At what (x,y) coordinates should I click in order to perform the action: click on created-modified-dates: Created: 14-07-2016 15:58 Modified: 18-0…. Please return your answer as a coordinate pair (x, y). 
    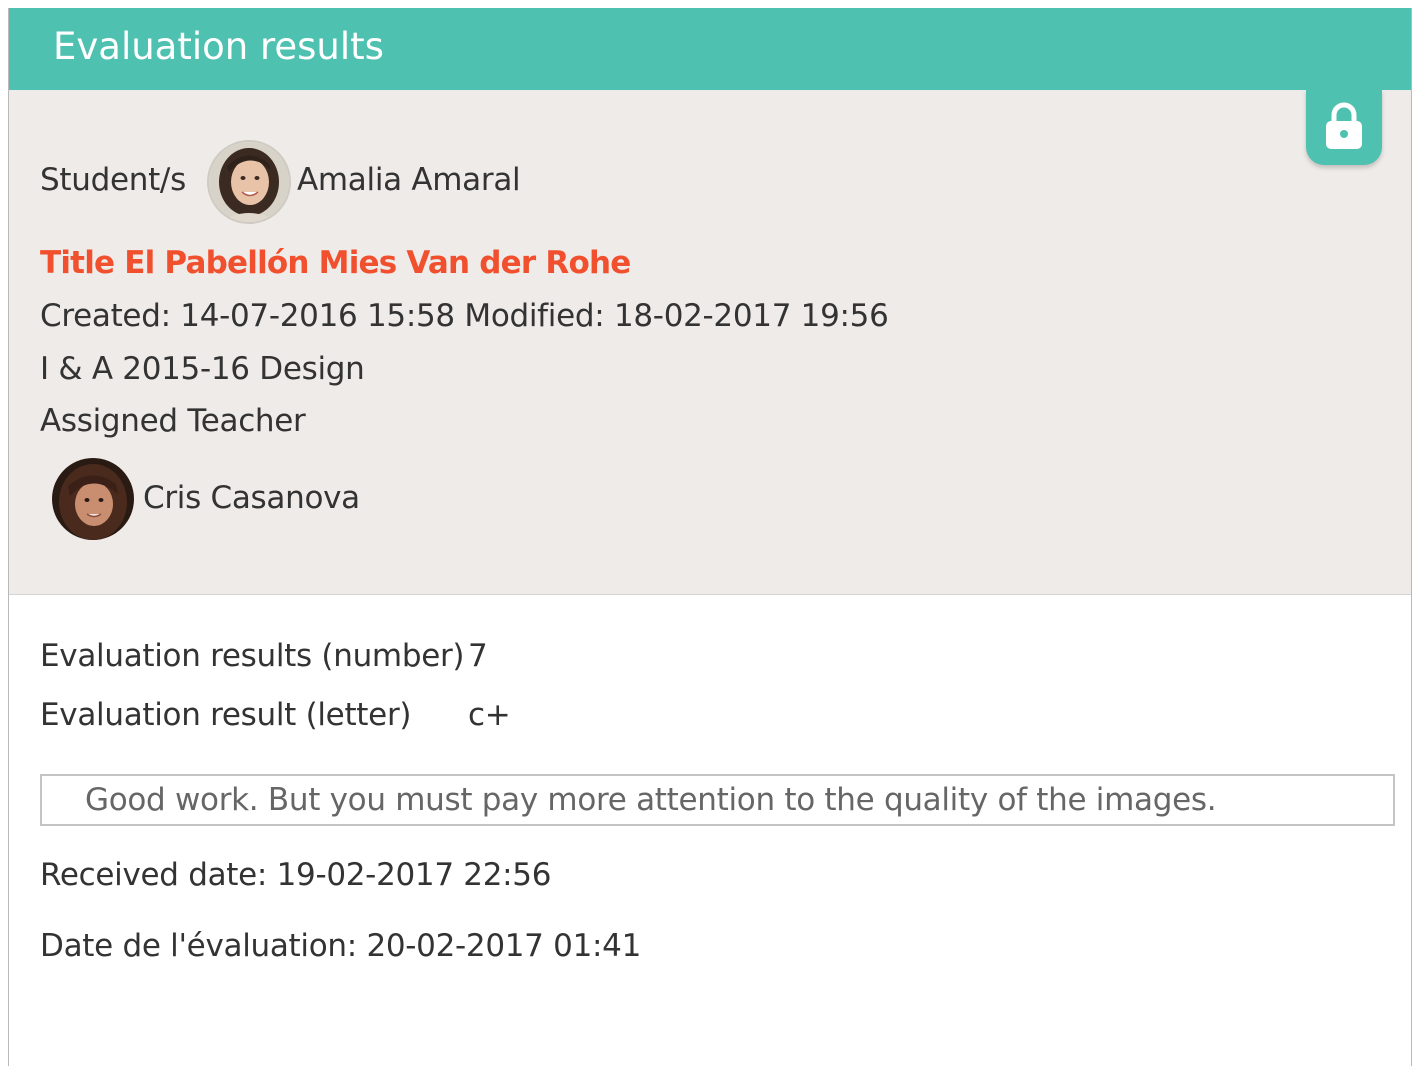
    Looking at the image, I should click on (464, 316).